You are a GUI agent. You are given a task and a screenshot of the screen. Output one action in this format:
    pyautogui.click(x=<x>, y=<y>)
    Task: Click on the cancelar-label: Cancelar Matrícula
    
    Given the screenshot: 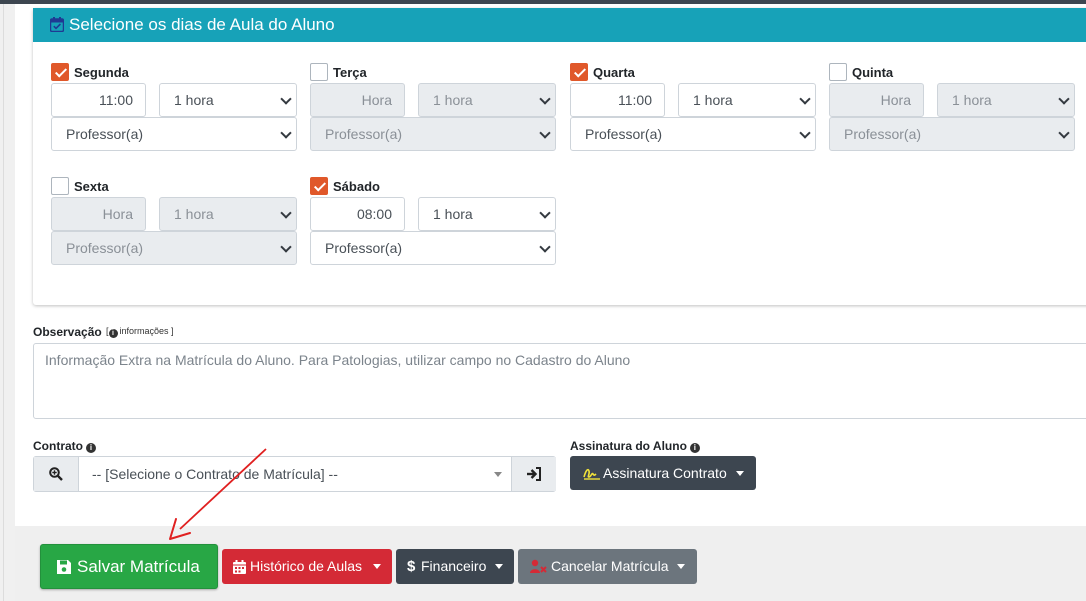 What is the action you would take?
    pyautogui.click(x=610, y=566)
    